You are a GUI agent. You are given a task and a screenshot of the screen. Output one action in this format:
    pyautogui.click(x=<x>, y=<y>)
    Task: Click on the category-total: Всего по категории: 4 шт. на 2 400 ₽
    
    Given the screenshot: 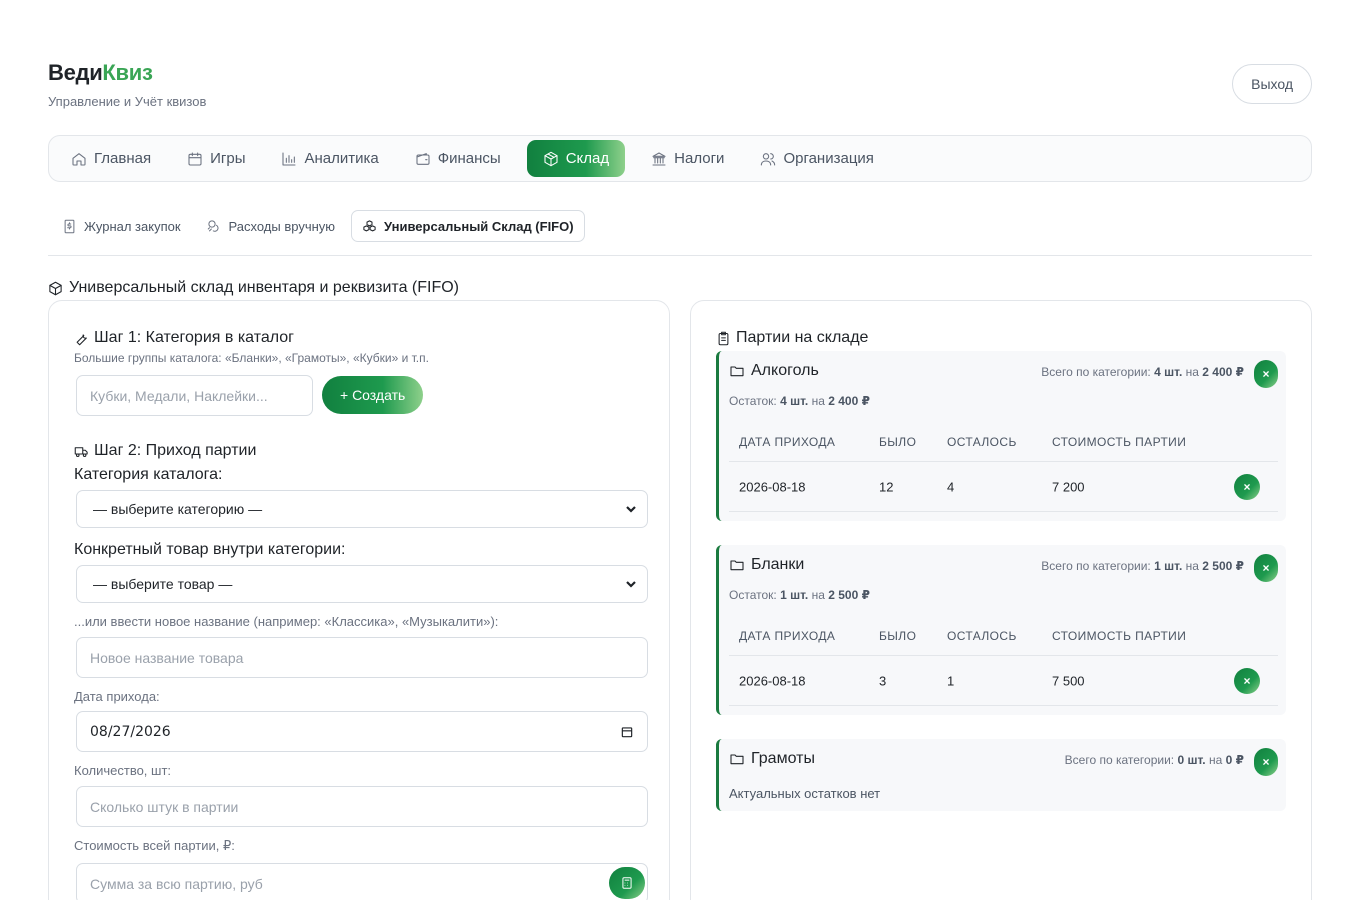 What is the action you would take?
    pyautogui.click(x=1142, y=372)
    